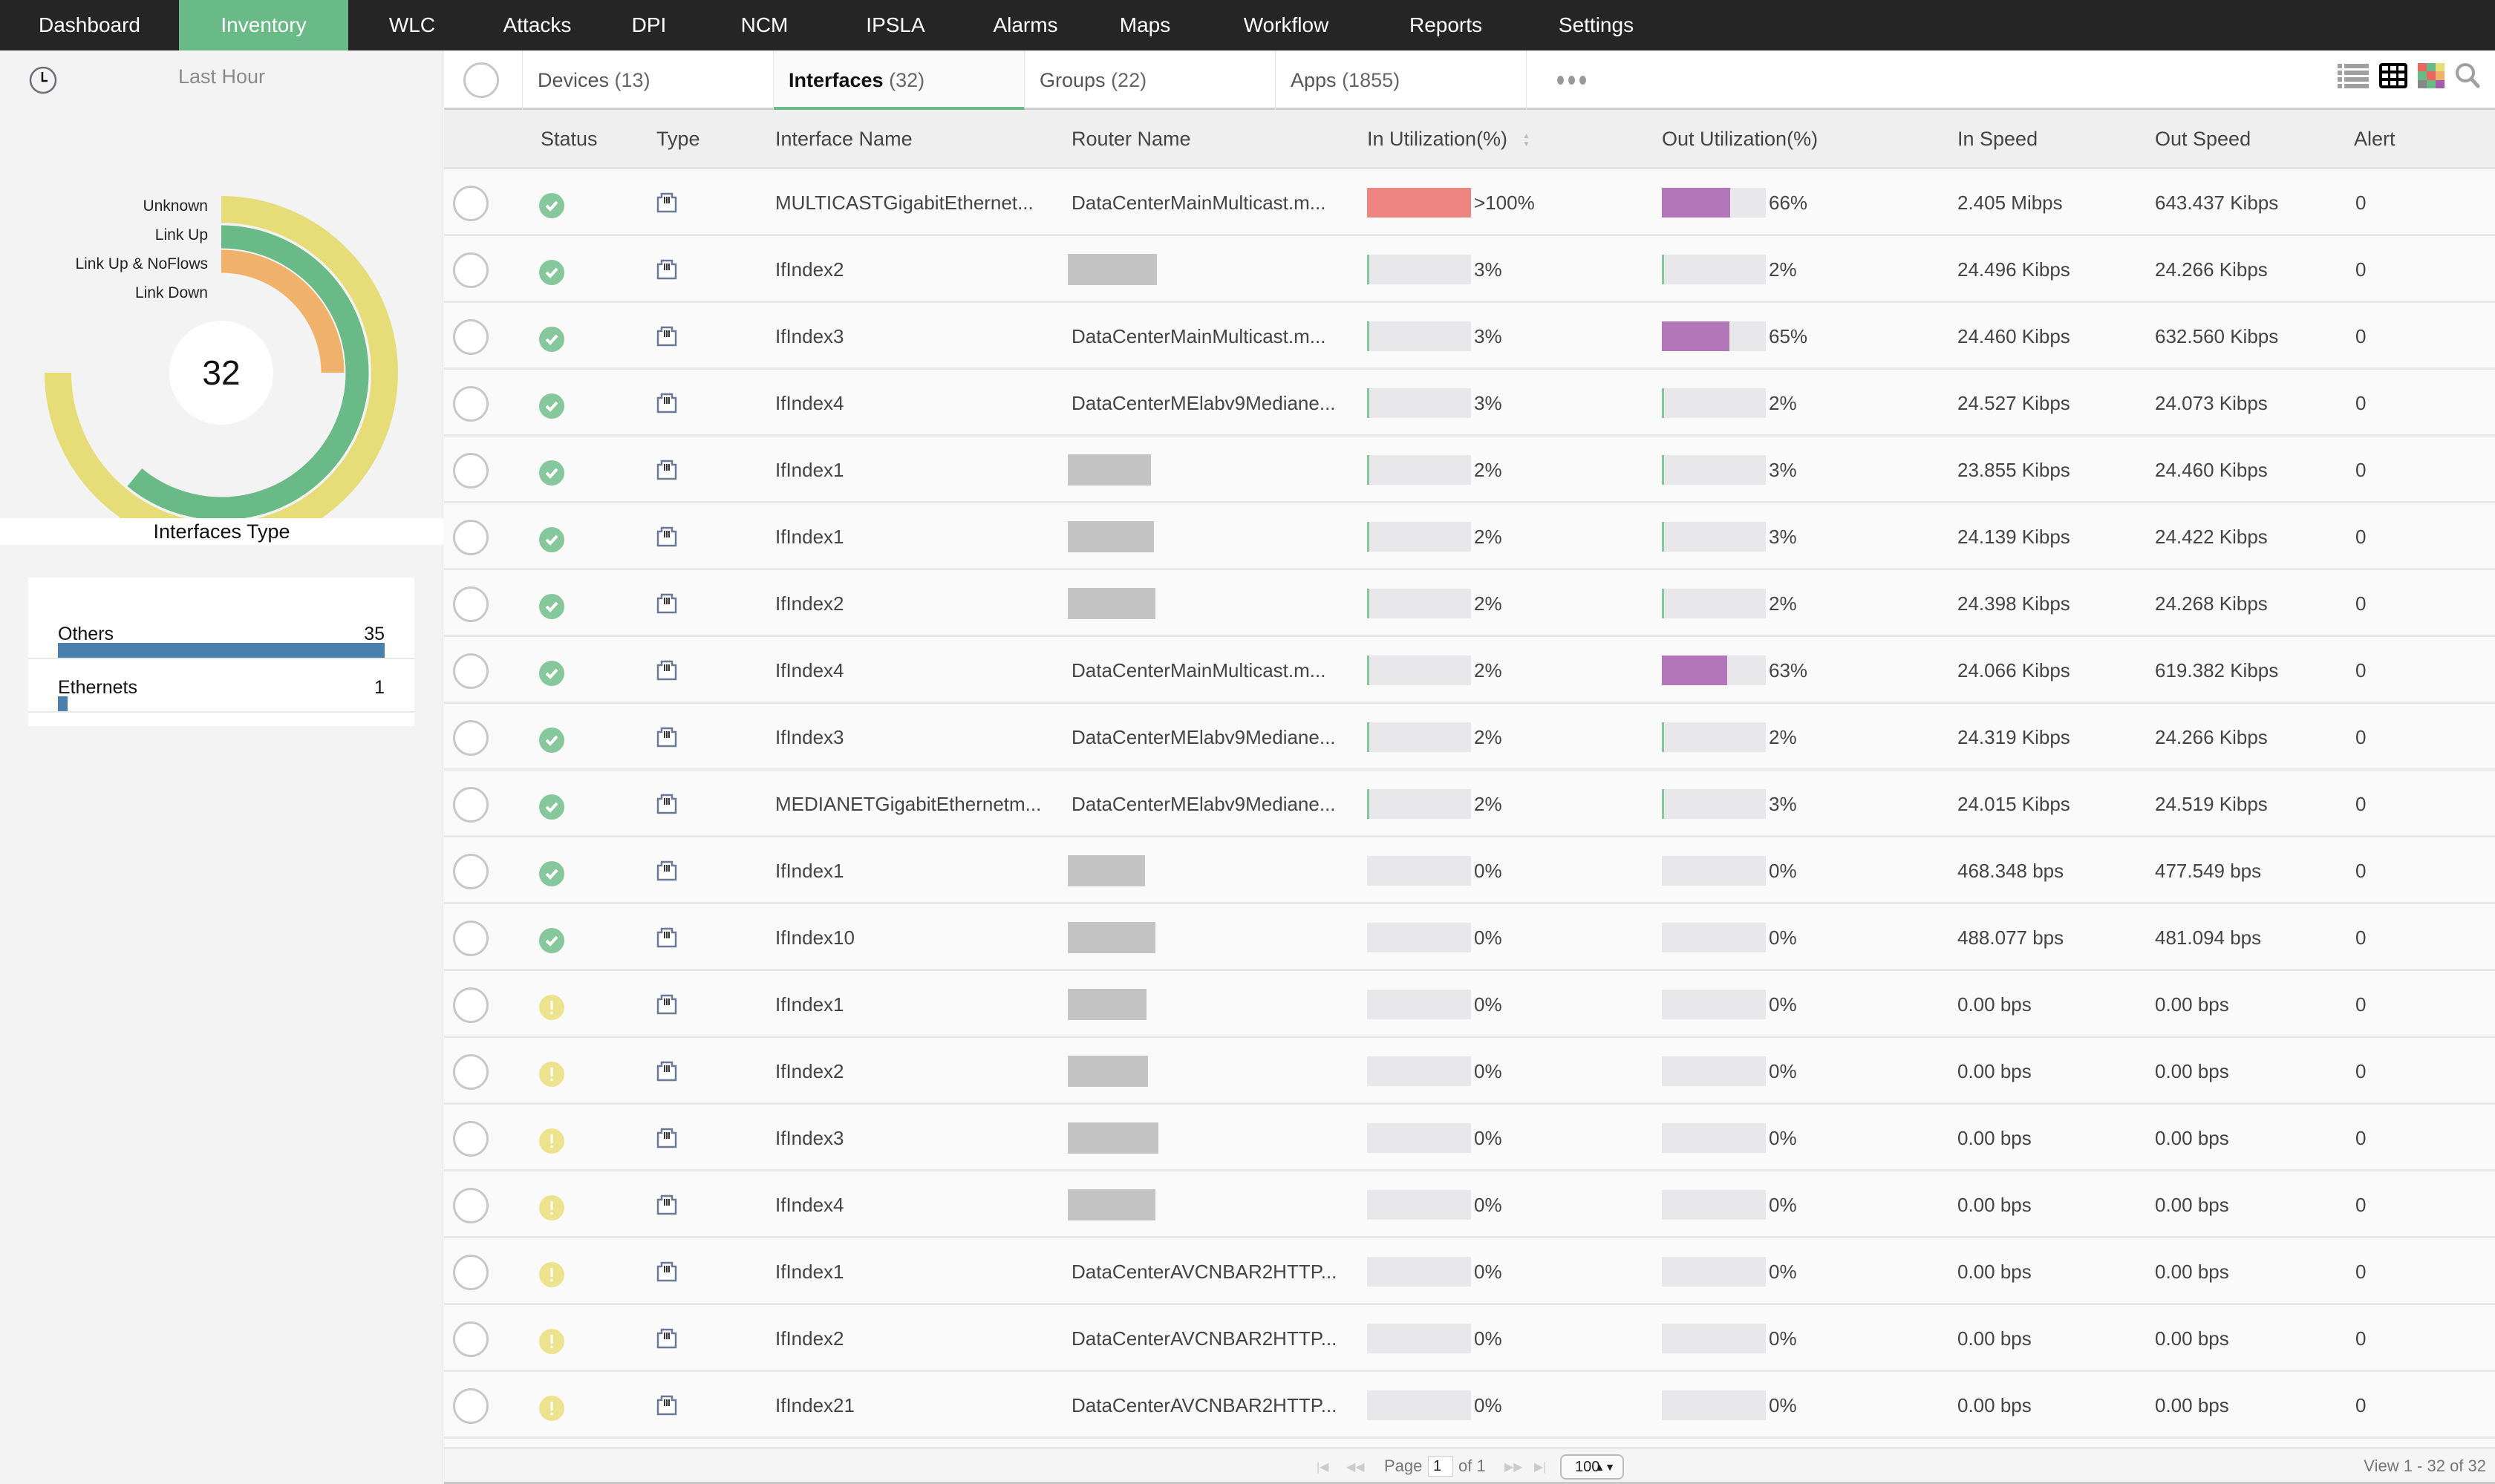 The height and width of the screenshot is (1484, 2495). Describe the element at coordinates (1740, 139) in the screenshot. I see `column-header-out-utilization: Out Utilization(%)` at that location.